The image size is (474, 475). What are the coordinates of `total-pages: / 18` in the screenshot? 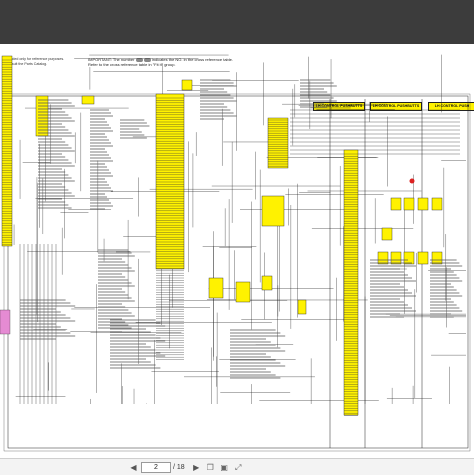 It's located at (179, 467).